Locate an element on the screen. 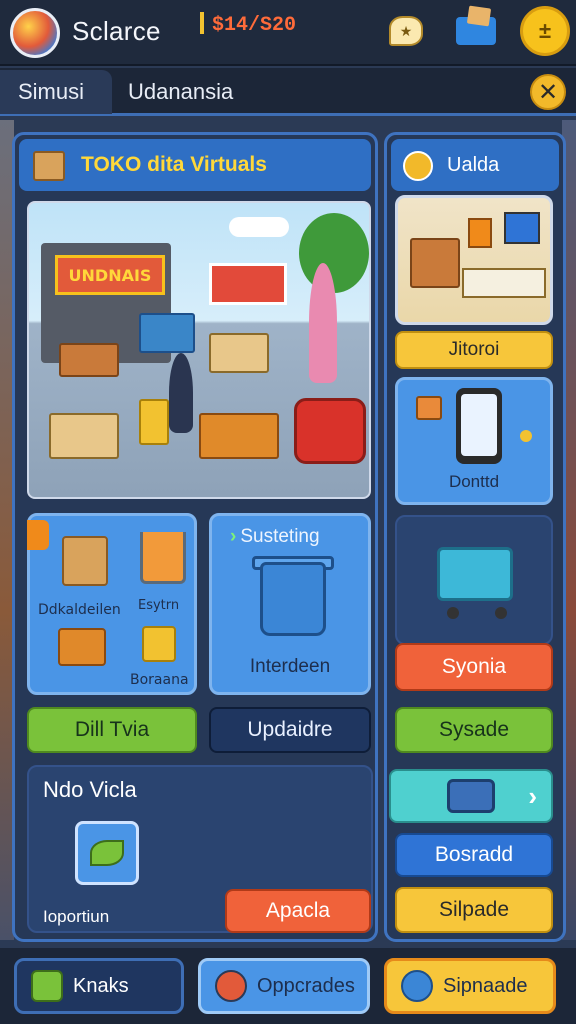 The height and width of the screenshot is (1024, 576). news-title: Ndo Vicla is located at coordinates (90, 789).